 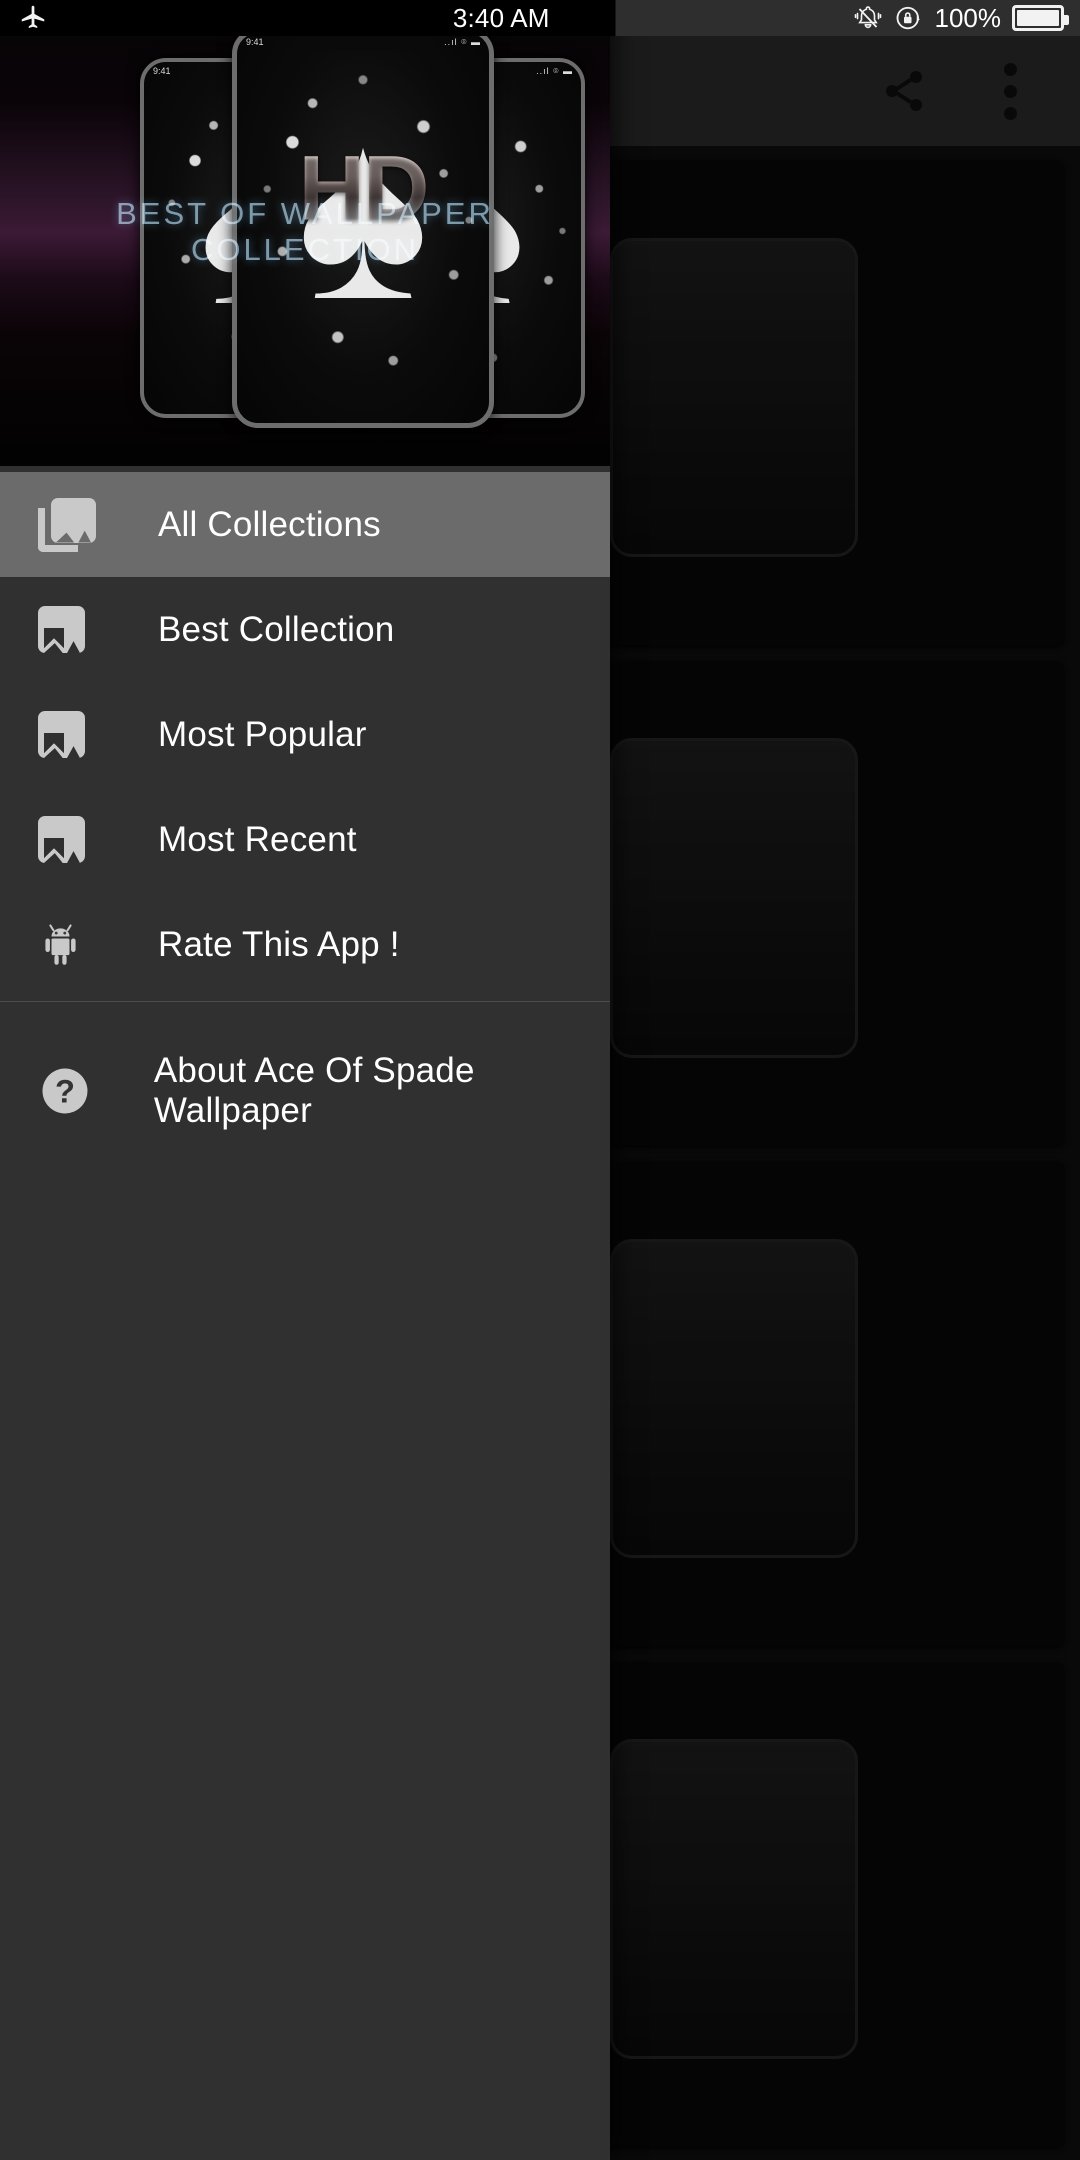 What do you see at coordinates (69, 524) in the screenshot?
I see `collections-icon` at bounding box center [69, 524].